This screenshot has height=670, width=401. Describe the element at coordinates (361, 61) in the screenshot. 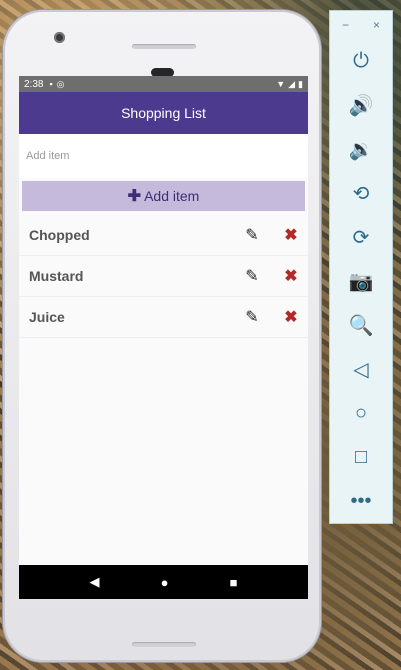

I see `power-icon: ⏻` at that location.